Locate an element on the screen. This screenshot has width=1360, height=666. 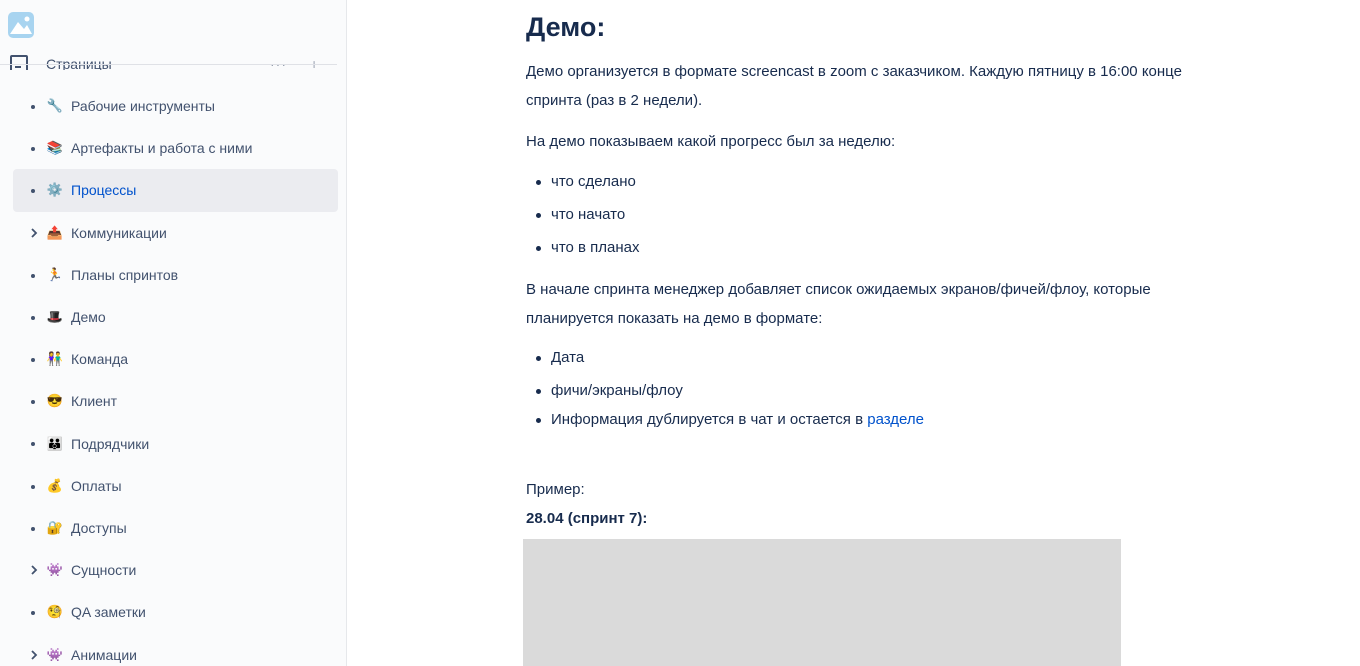
sprint-line-2: планируется показать на демо в формате: is located at coordinates (674, 318).